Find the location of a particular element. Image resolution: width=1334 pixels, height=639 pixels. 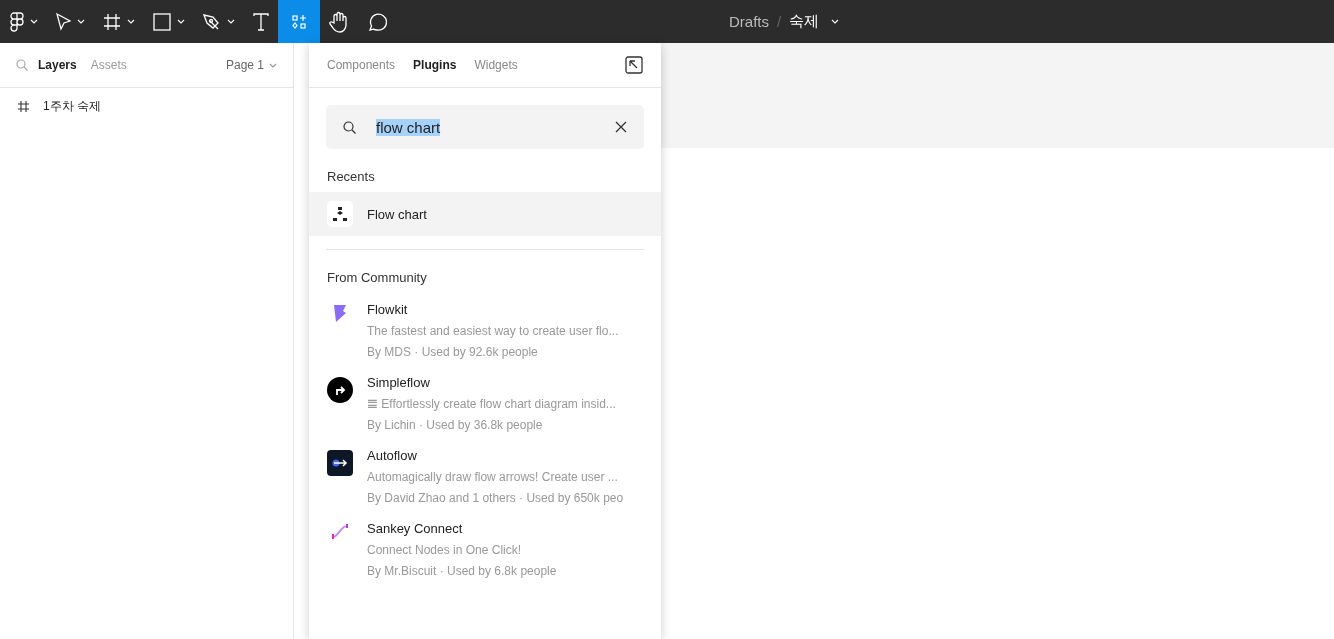

plugin-meta: By MDS · Used by 92.6k people is located at coordinates (453, 352).